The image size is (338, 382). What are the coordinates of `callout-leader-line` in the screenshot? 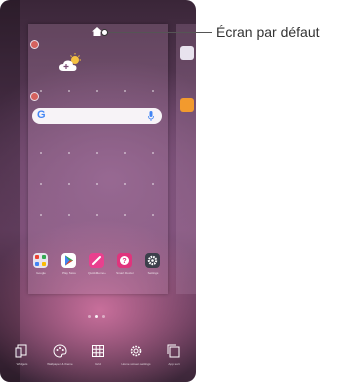 It's located at (158, 32).